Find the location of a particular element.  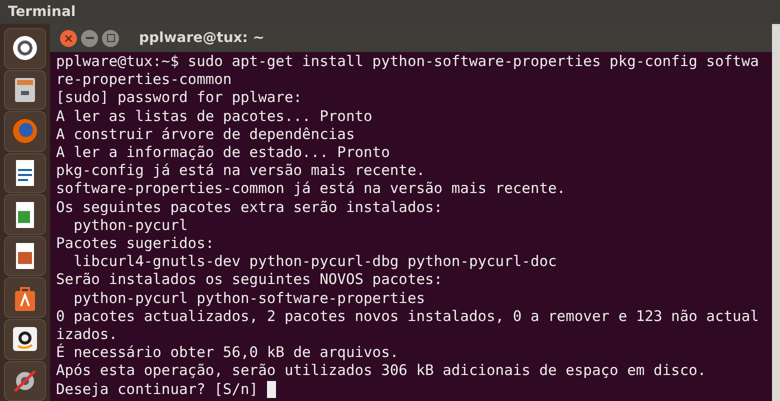

terminal-line: Os seguintes pacotes extra serão instalados: is located at coordinates (249, 207).